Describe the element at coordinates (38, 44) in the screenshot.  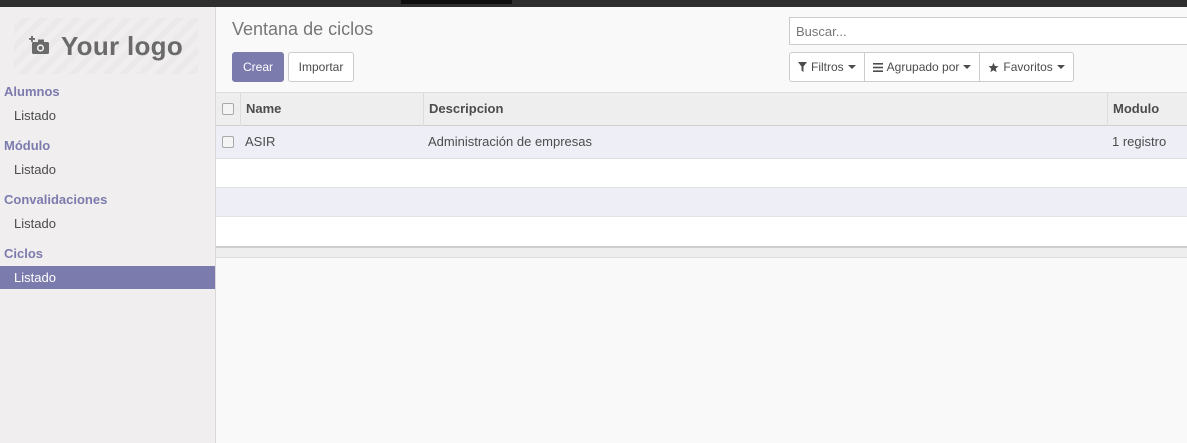
I see `camera-plus-icon` at that location.